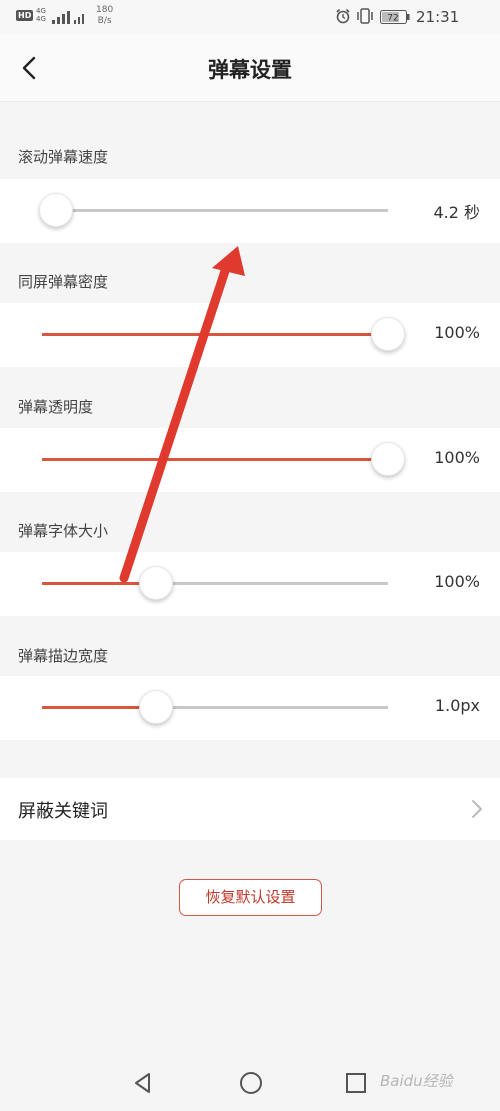 The width and height of the screenshot is (500, 1111). What do you see at coordinates (250, 809) in the screenshot?
I see `block-keywords-row: 屏蔽关键词` at bounding box center [250, 809].